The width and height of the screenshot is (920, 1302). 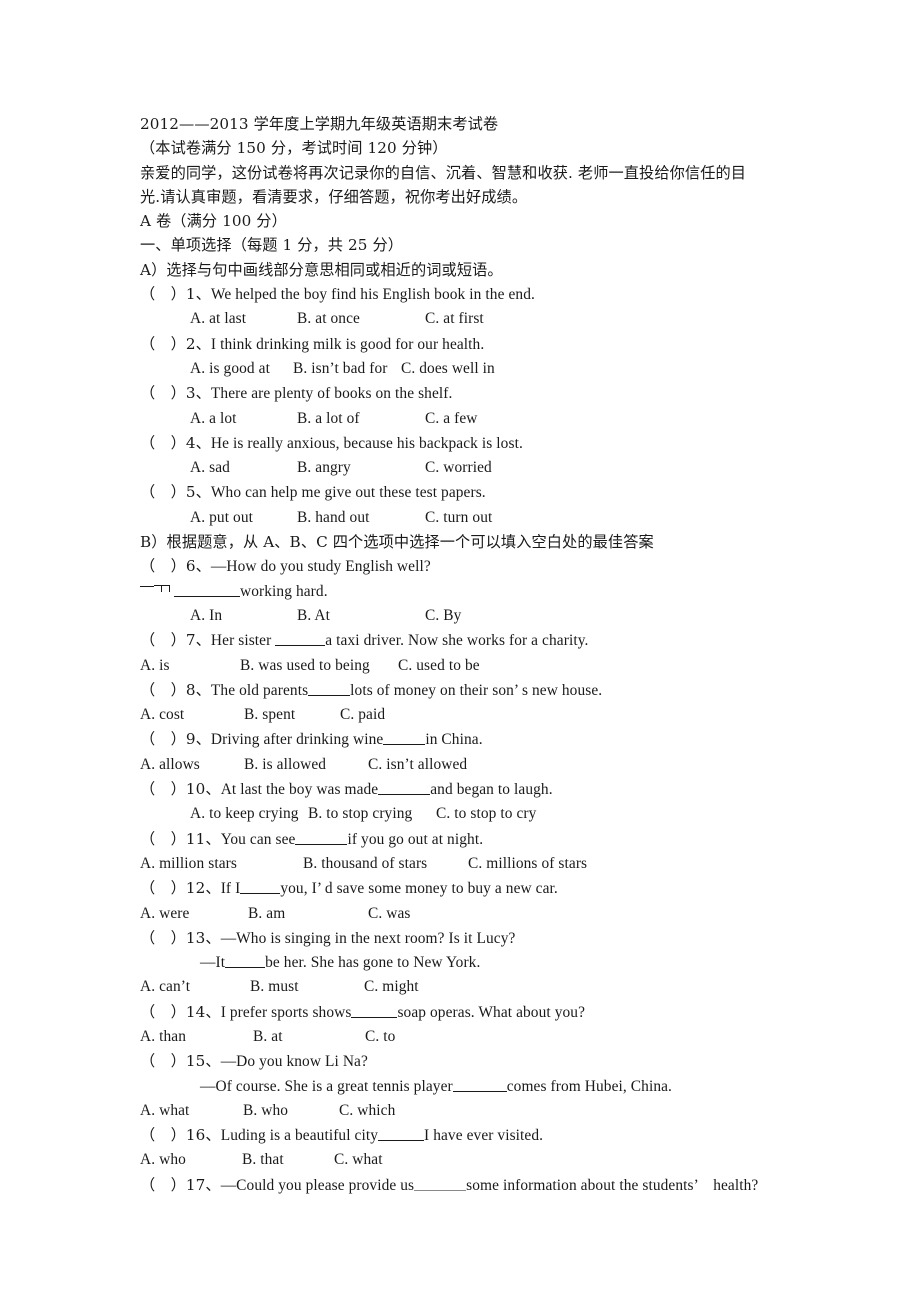 I want to click on question-1-option-c: C. at first, so click(x=454, y=319).